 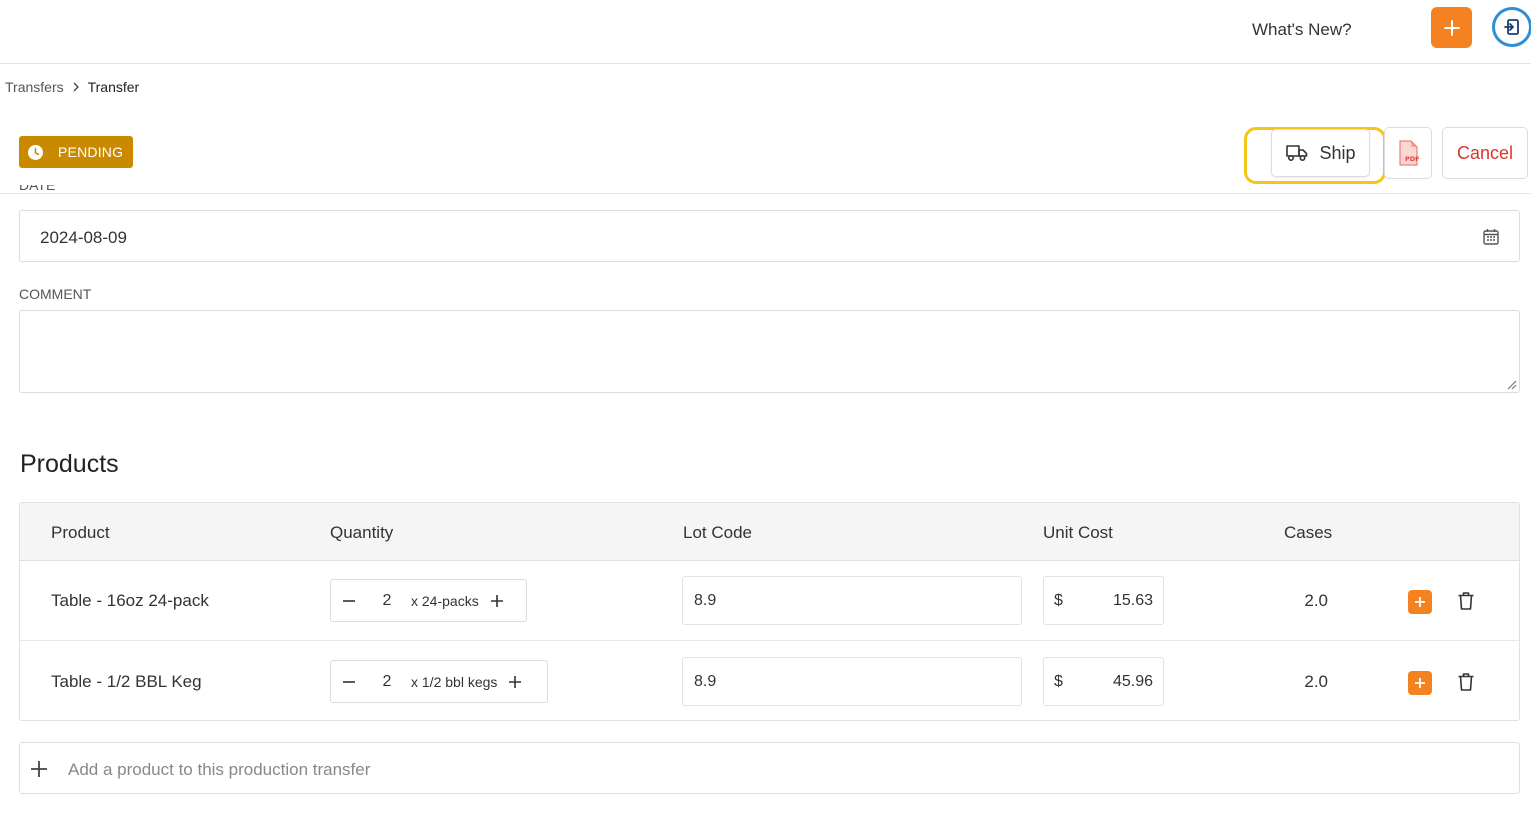 What do you see at coordinates (1485, 153) in the screenshot?
I see `cancel-button: Cancel` at bounding box center [1485, 153].